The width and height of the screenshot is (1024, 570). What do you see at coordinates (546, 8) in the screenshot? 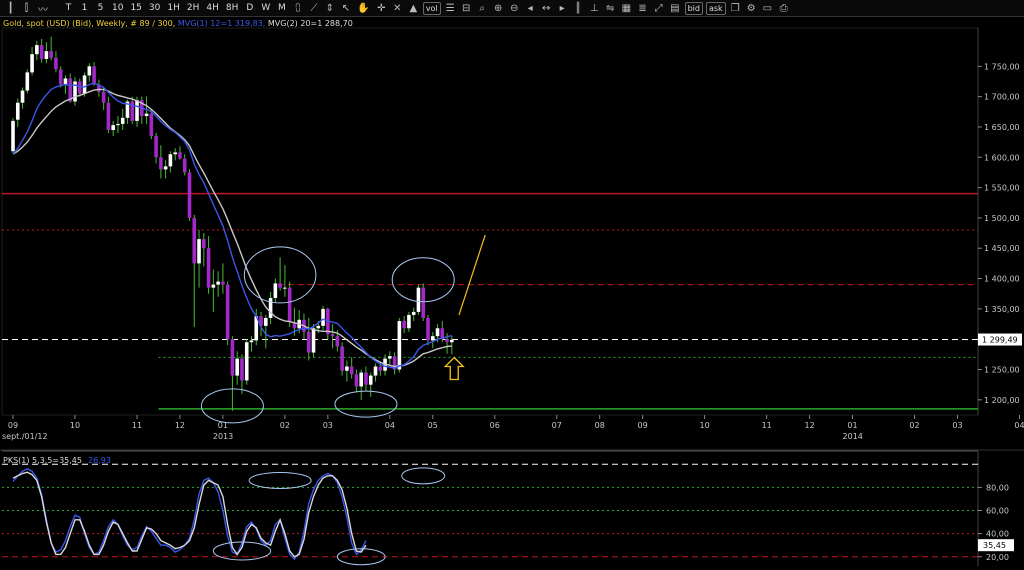
I see `pan-icon: ↔` at bounding box center [546, 8].